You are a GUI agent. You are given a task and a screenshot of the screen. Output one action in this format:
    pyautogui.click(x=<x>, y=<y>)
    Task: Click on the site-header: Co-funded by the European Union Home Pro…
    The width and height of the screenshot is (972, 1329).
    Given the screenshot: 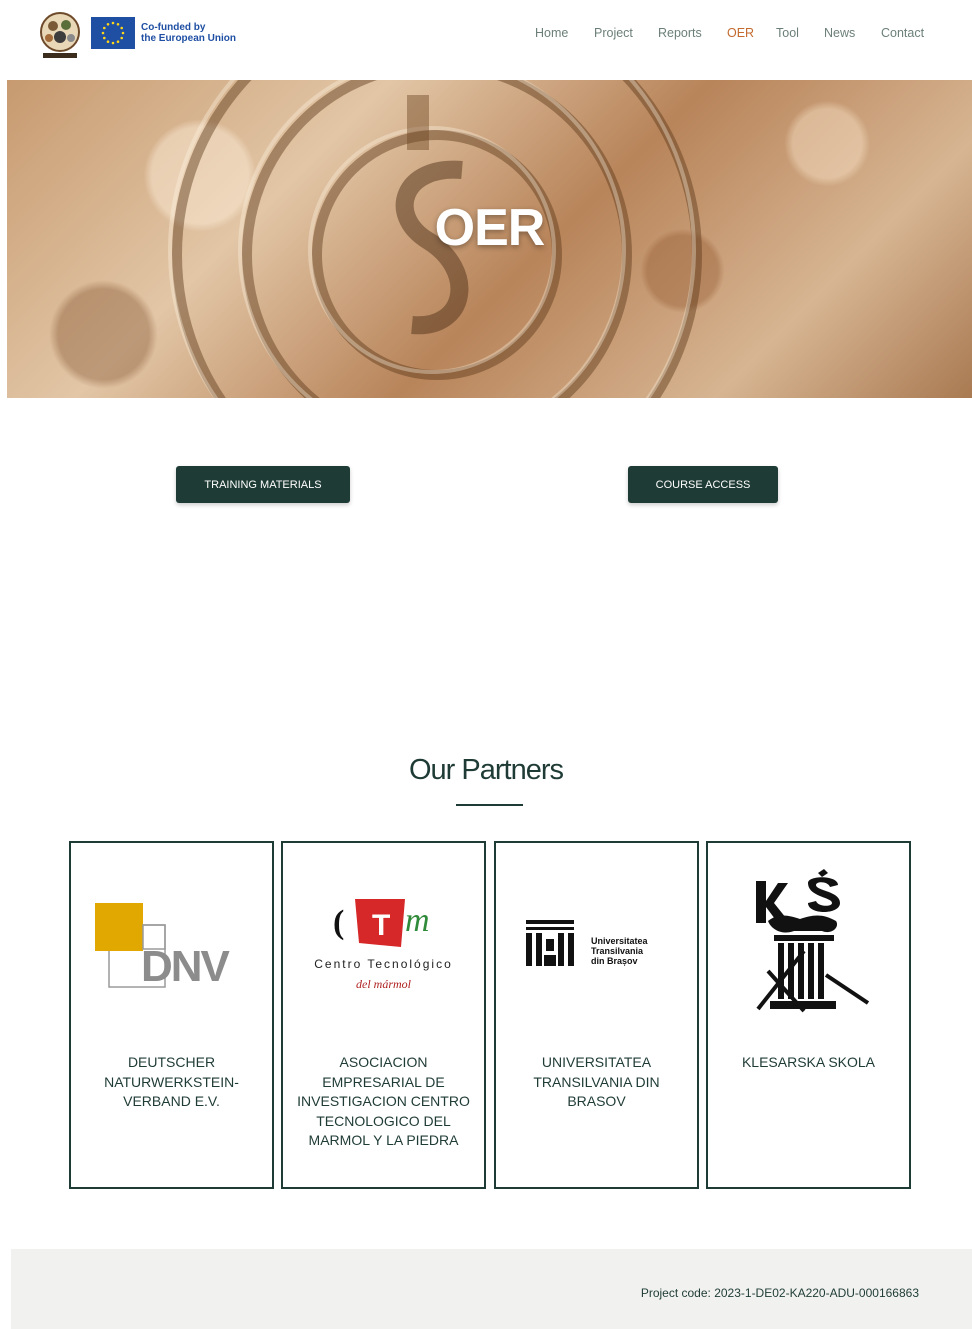 What is the action you would take?
    pyautogui.click(x=486, y=36)
    